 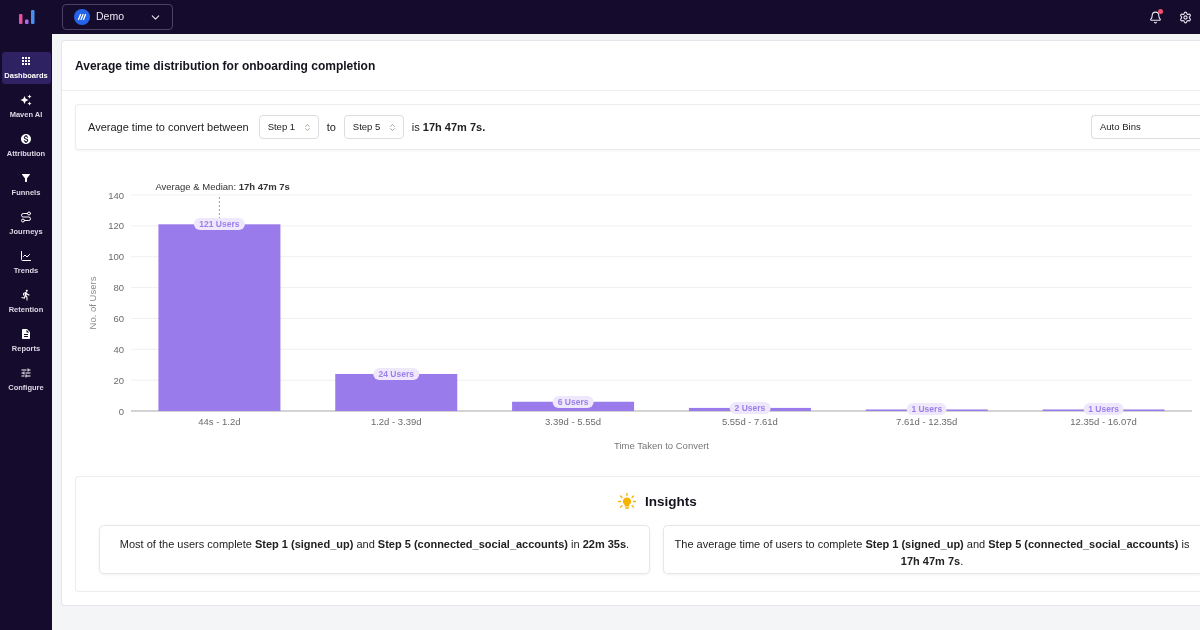 I want to click on workspace-logo-icon, so click(x=82, y=17).